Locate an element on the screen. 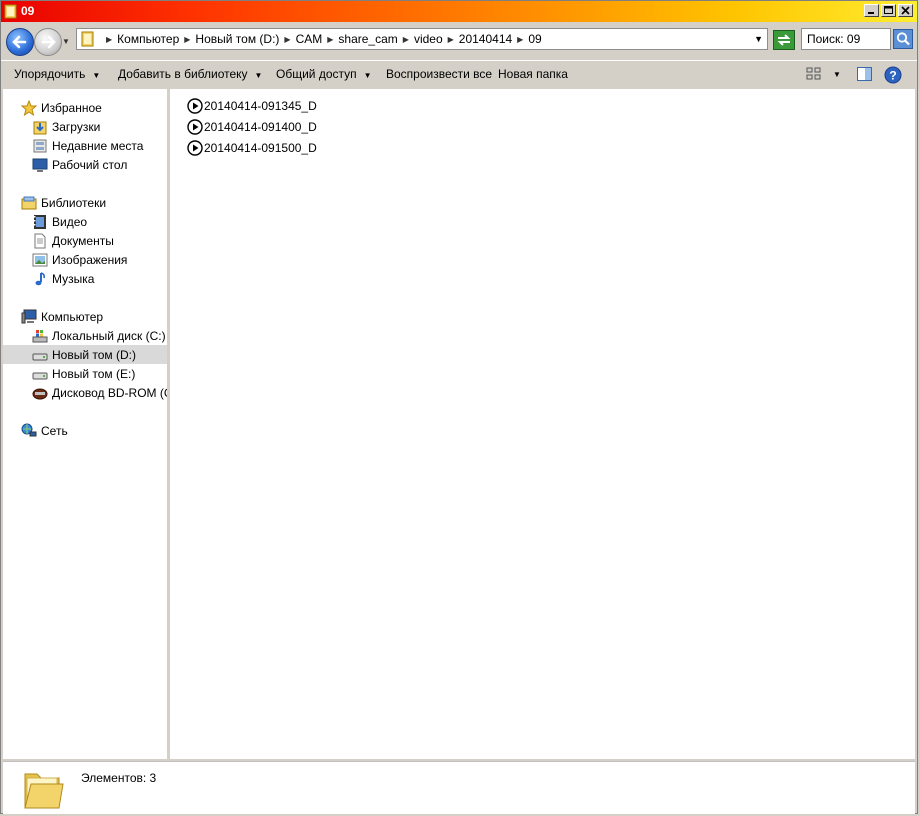  nav-libraries: Библиотеки is located at coordinates (63, 202).